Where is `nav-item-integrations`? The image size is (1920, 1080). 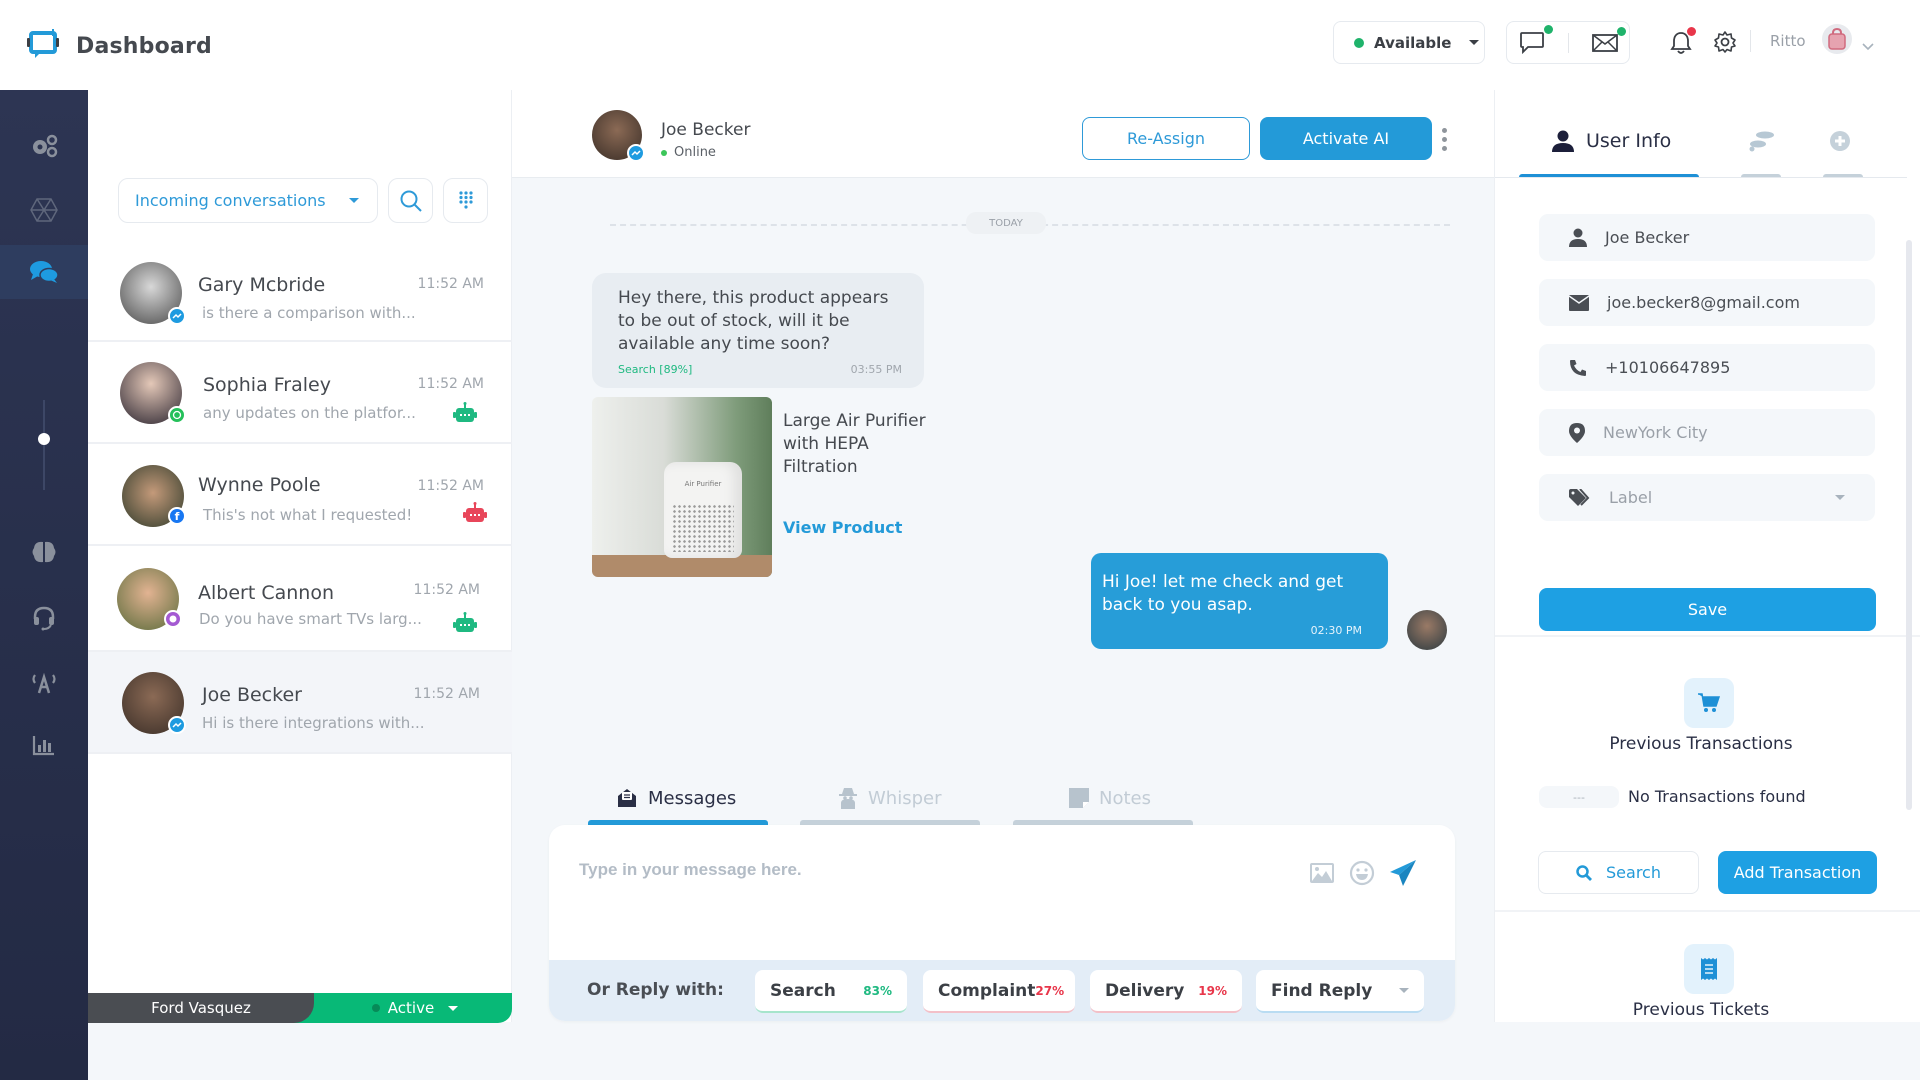
nav-item-integrations is located at coordinates (44, 210).